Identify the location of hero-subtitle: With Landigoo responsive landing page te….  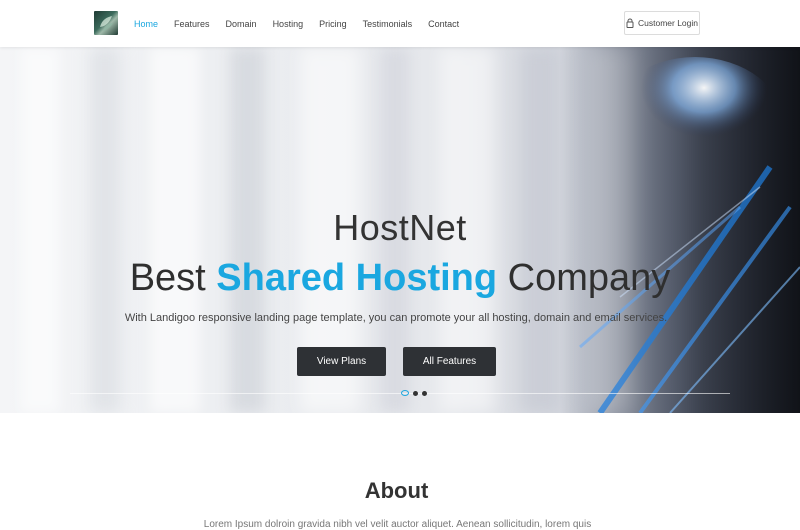
(396, 318).